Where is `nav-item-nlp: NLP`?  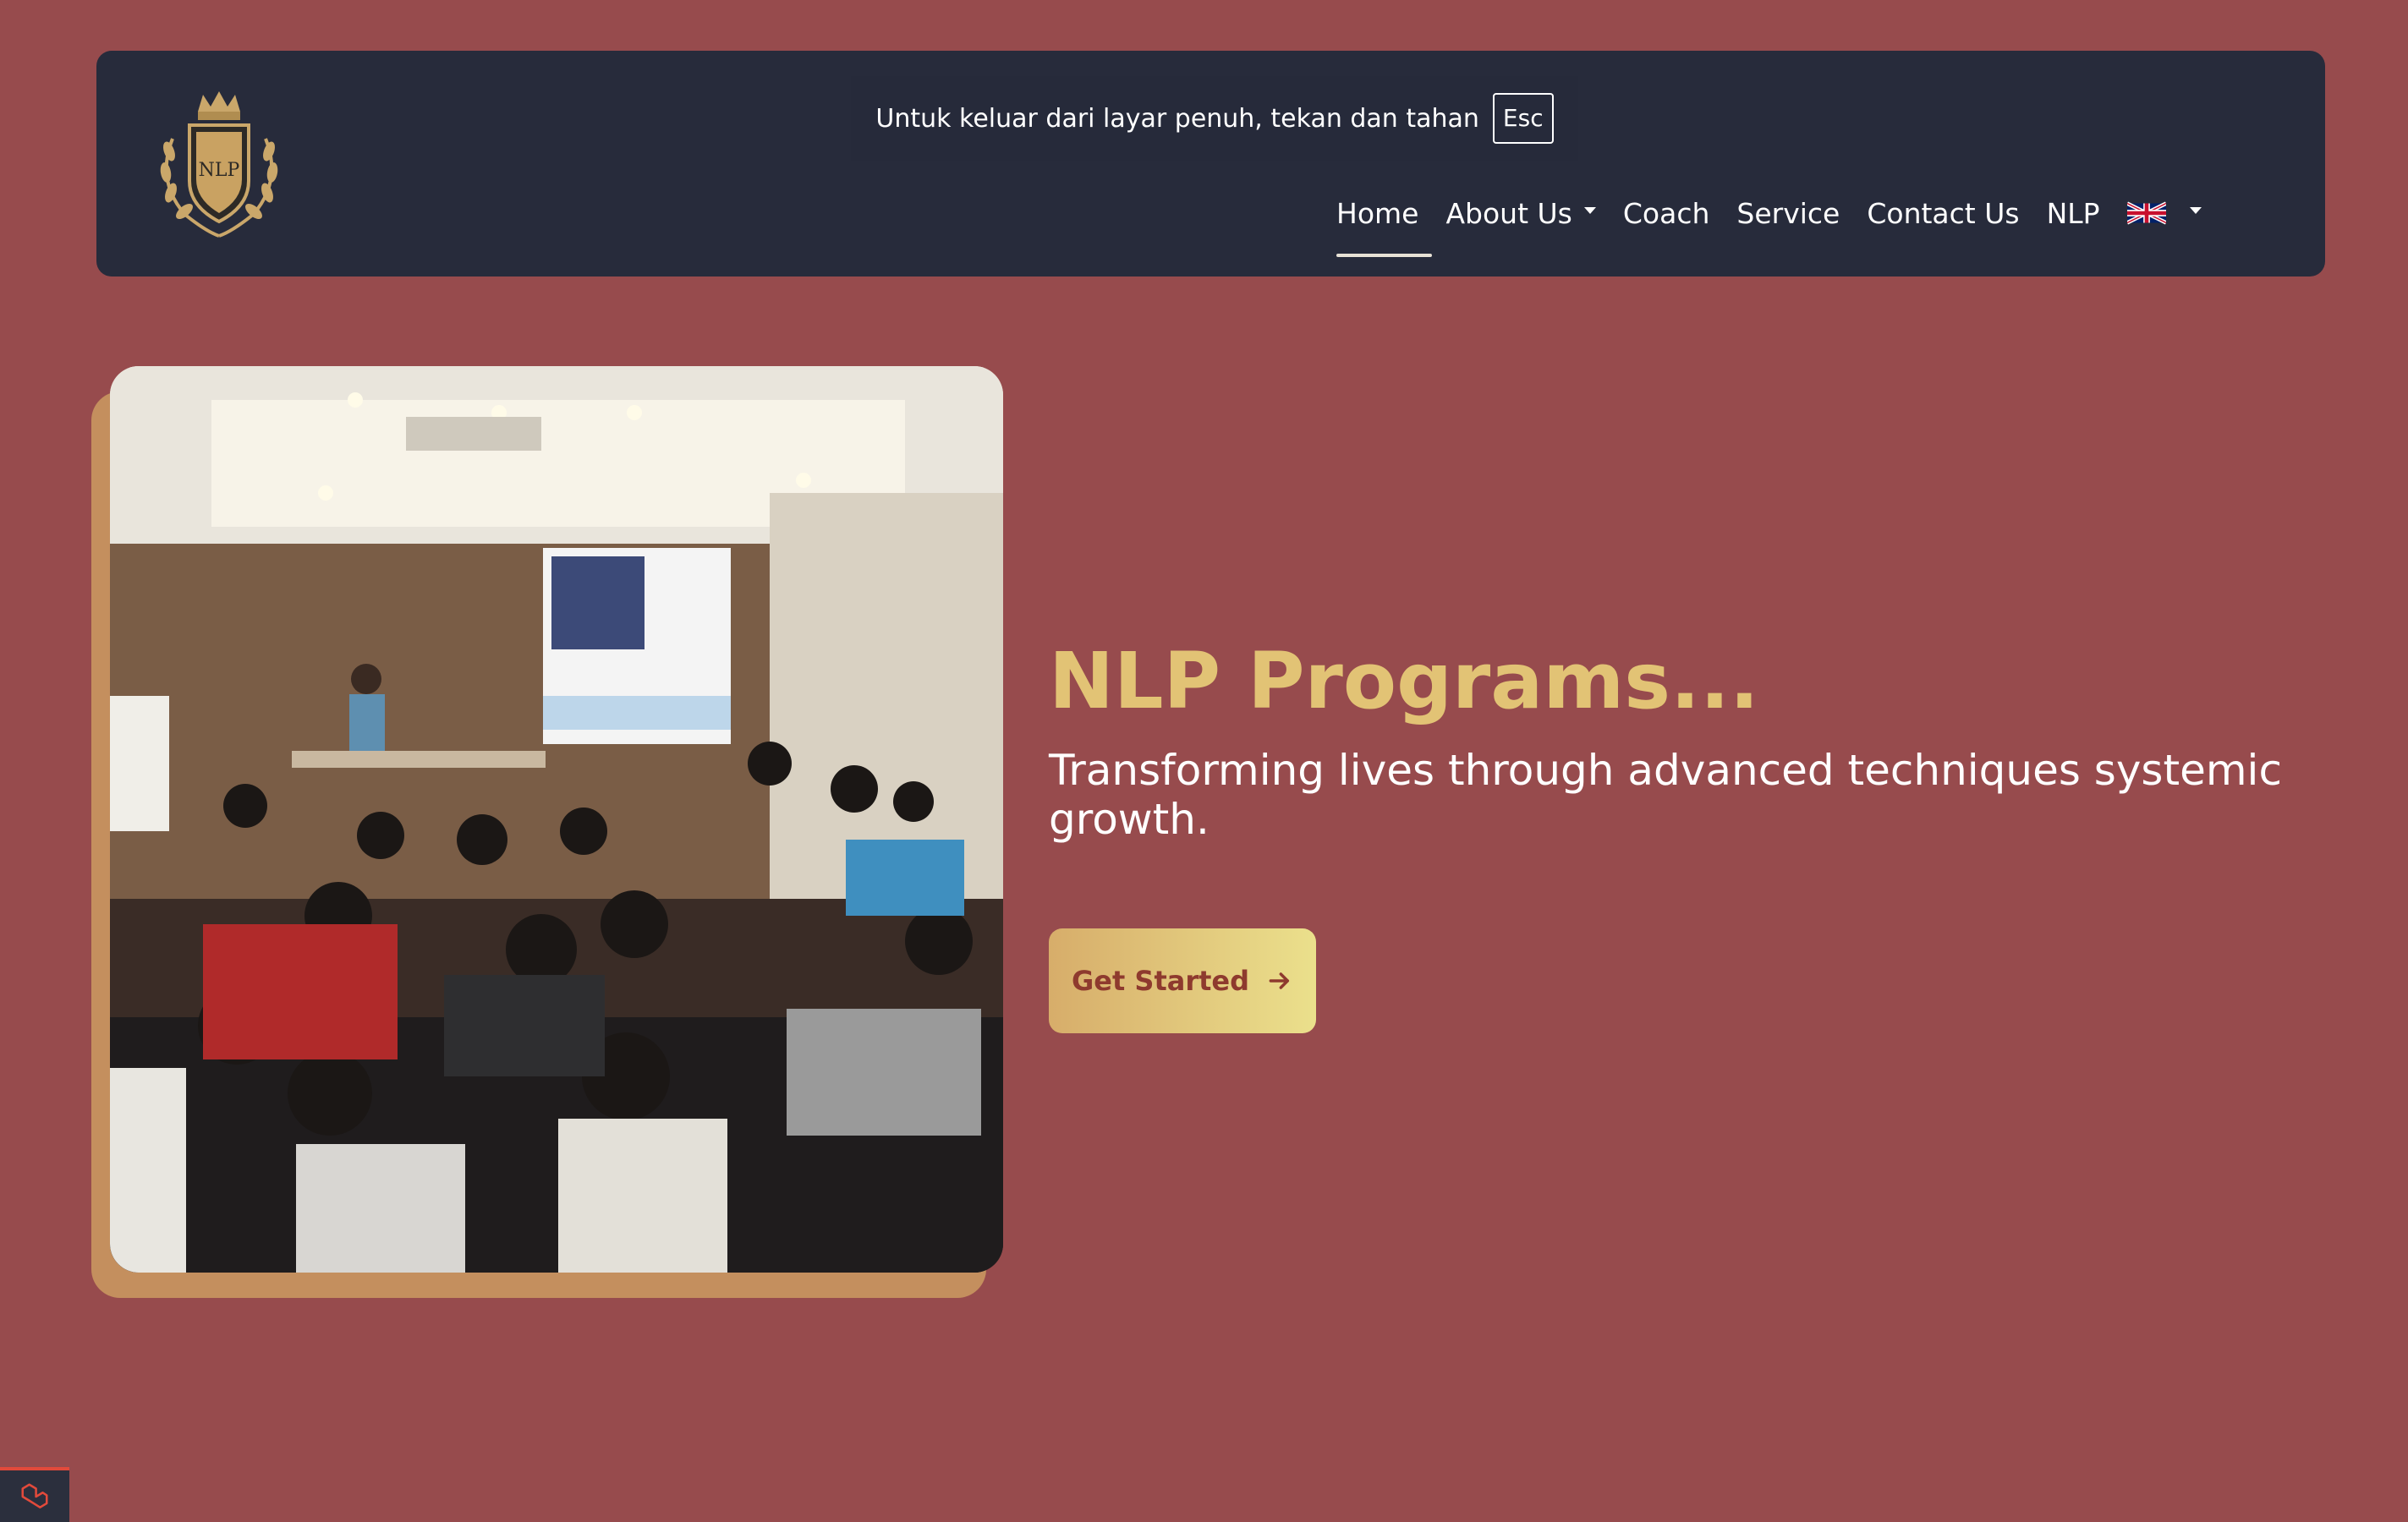
nav-item-nlp: NLP is located at coordinates (2073, 213).